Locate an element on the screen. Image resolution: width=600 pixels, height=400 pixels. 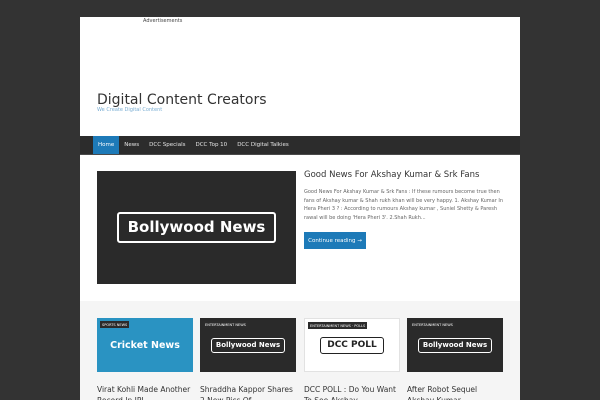
featured-image-text: Bollywood News is located at coordinates (196, 227).